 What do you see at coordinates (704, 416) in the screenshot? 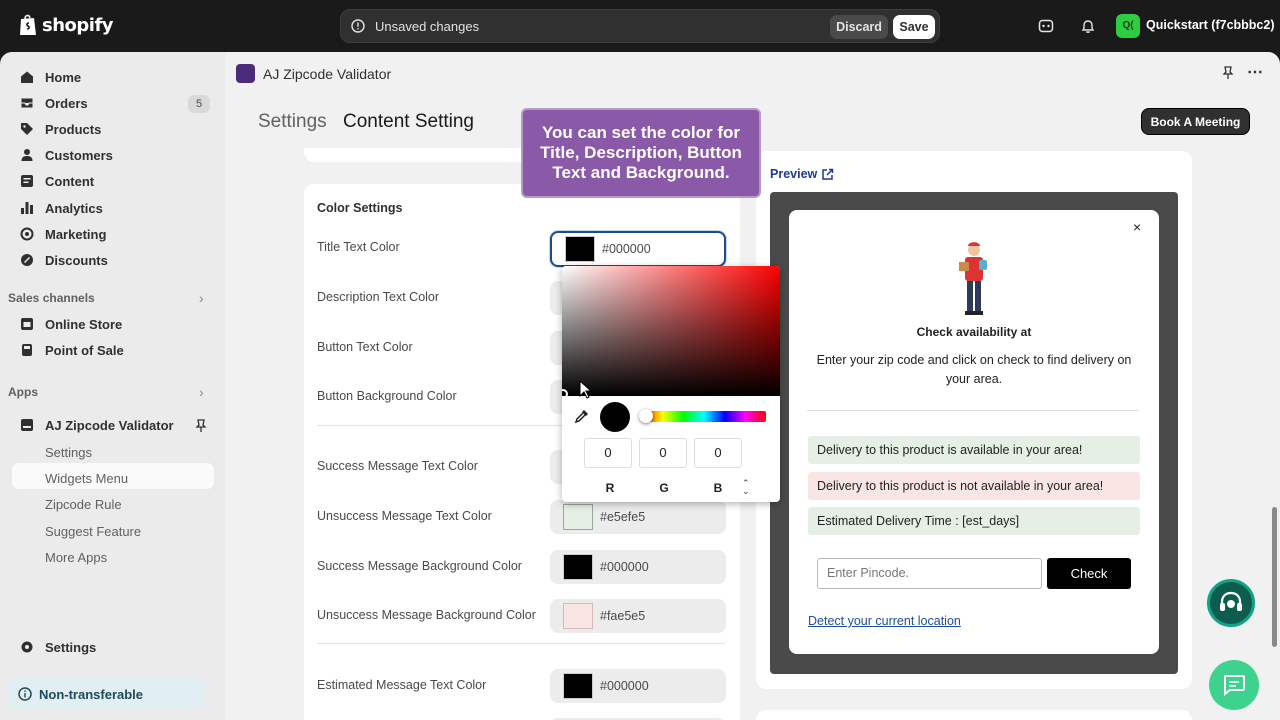
I see `hue-slider` at bounding box center [704, 416].